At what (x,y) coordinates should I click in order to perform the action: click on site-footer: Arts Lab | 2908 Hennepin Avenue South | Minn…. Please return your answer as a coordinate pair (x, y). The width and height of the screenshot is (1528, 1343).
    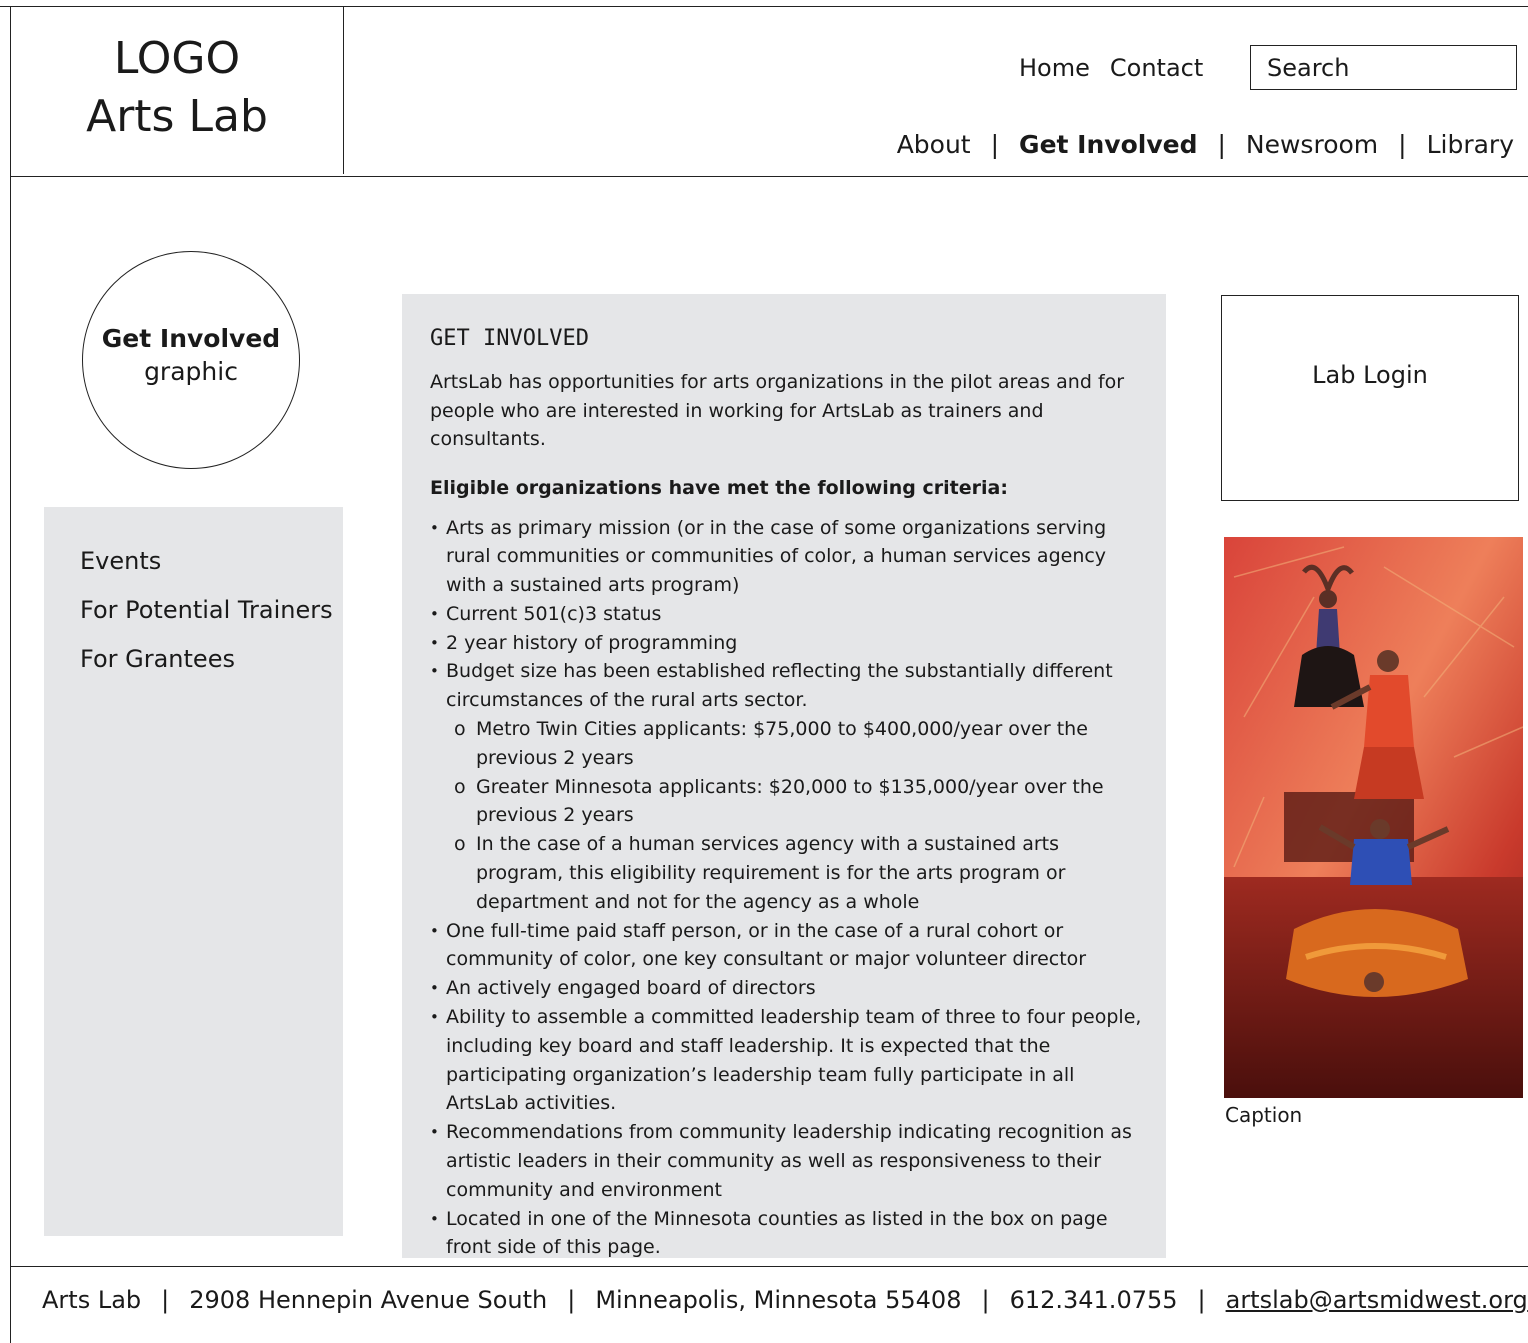
    Looking at the image, I should click on (785, 1300).